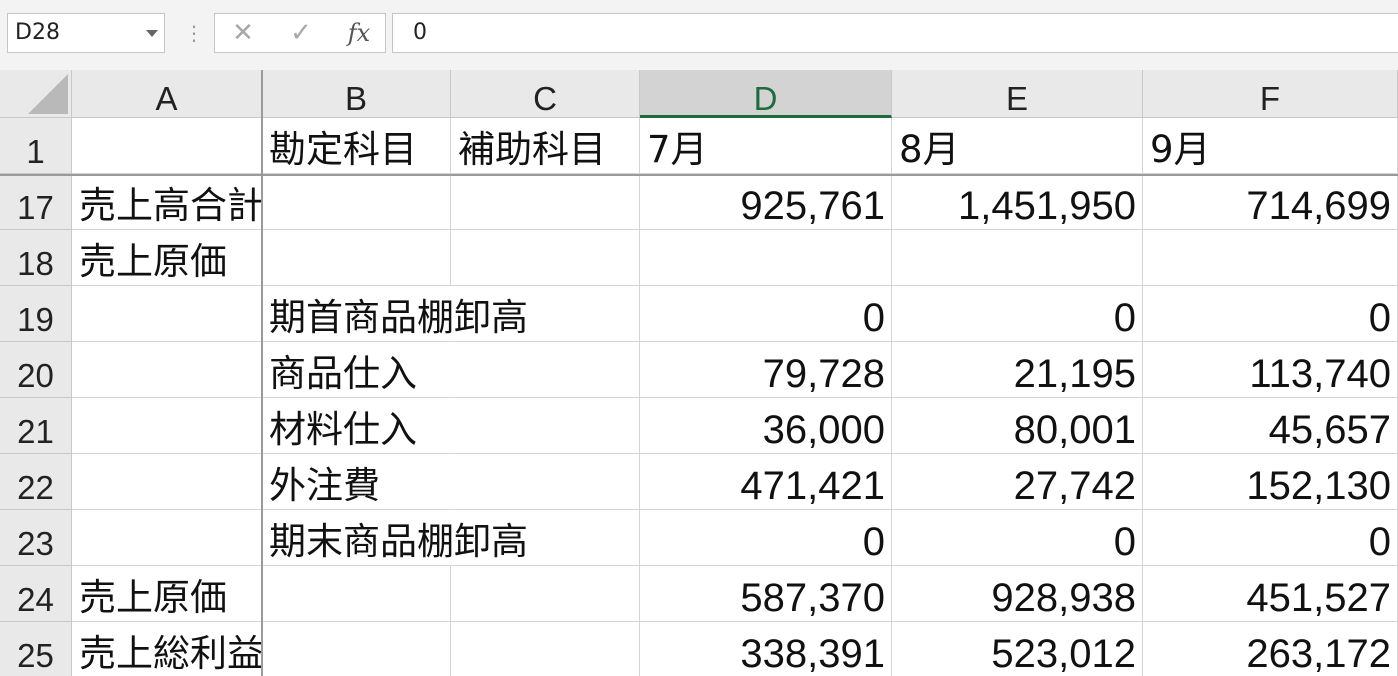  What do you see at coordinates (167, 94) in the screenshot?
I see `column-header-a: A` at bounding box center [167, 94].